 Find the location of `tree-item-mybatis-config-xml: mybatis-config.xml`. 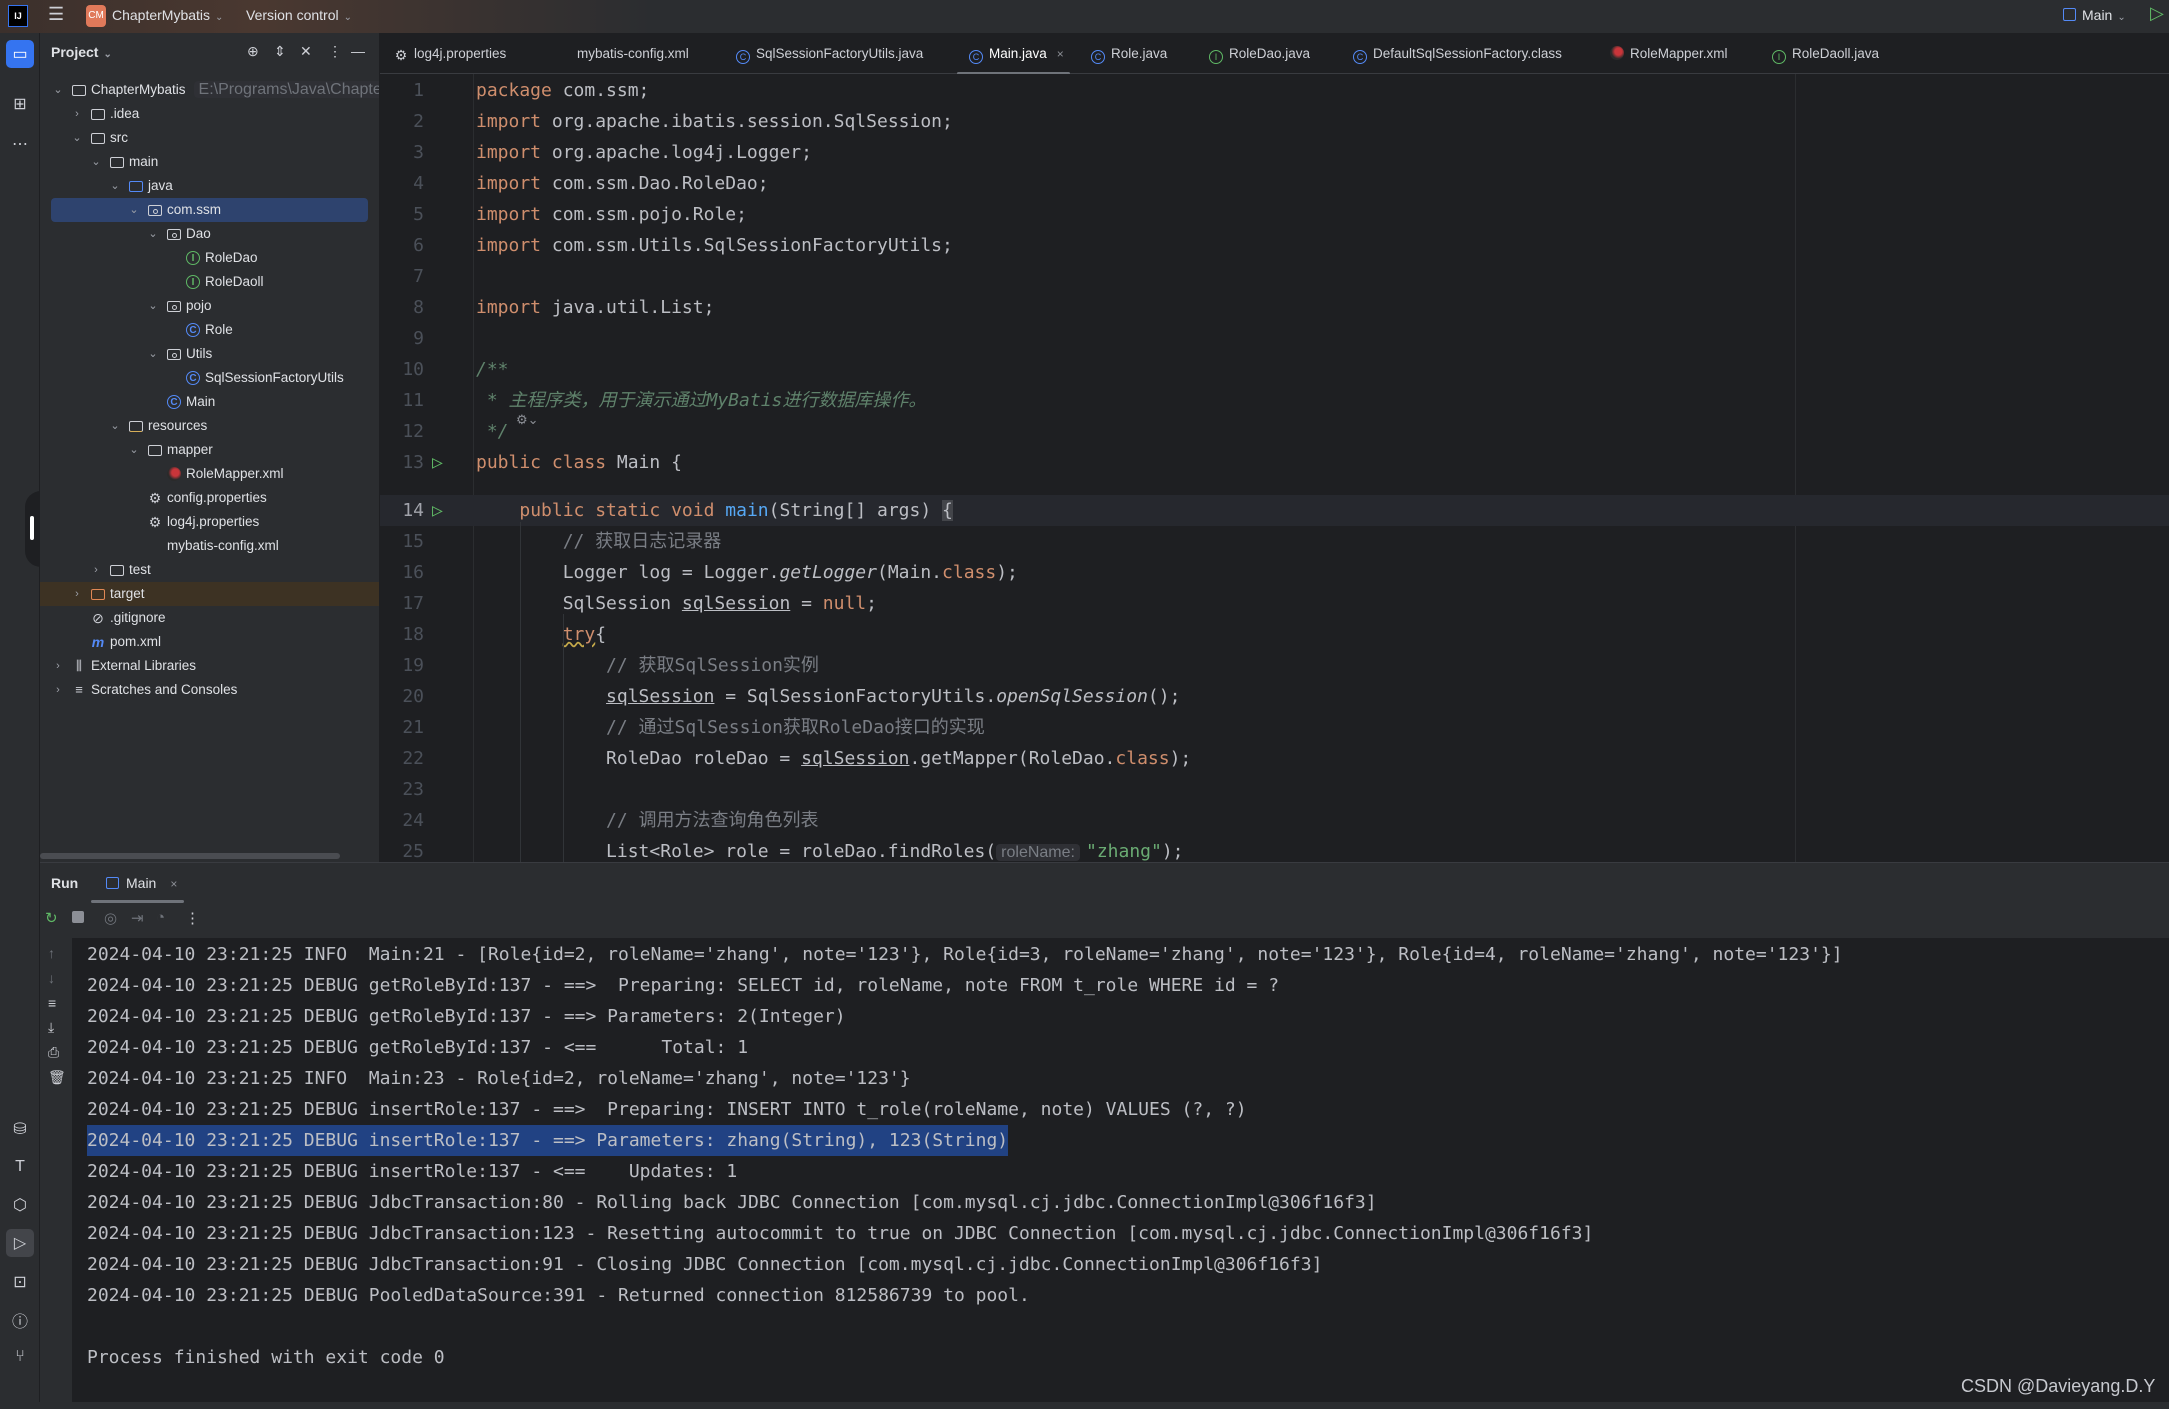

tree-item-mybatis-config-xml: mybatis-config.xml is located at coordinates (209, 546).